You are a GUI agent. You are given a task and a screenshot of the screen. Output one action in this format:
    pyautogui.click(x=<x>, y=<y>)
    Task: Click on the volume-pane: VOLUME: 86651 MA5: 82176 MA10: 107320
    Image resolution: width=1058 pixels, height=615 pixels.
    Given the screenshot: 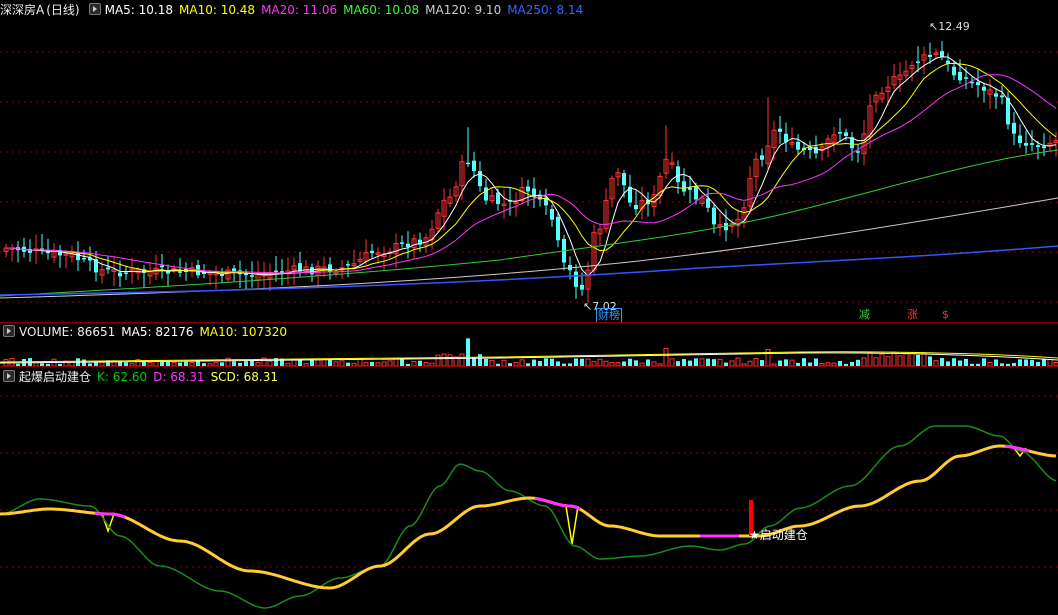 What is the action you would take?
    pyautogui.click(x=529, y=344)
    